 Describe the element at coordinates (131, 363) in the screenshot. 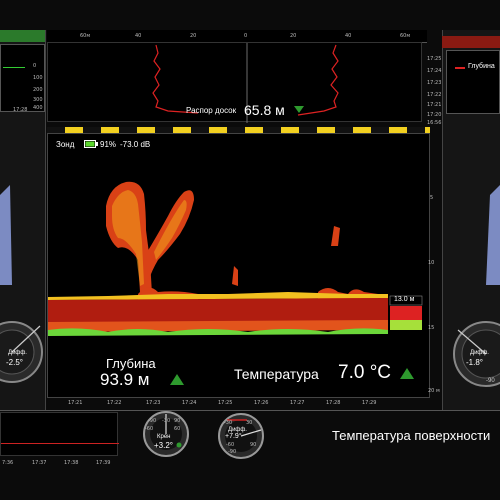

I see `depth-label: Глубина` at that location.